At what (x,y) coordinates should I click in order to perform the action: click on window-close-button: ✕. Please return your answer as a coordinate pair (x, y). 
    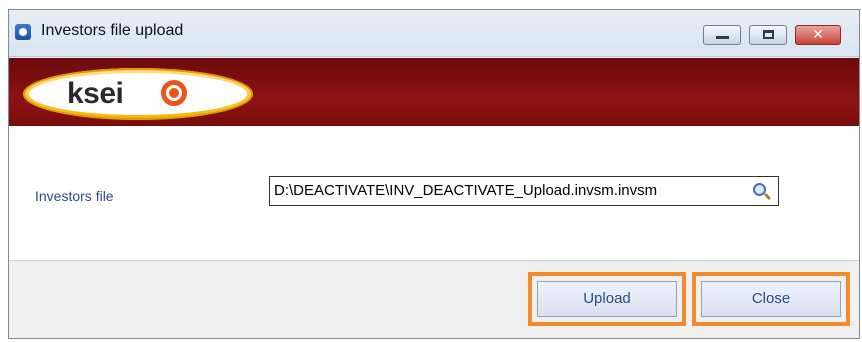
    Looking at the image, I should click on (818, 35).